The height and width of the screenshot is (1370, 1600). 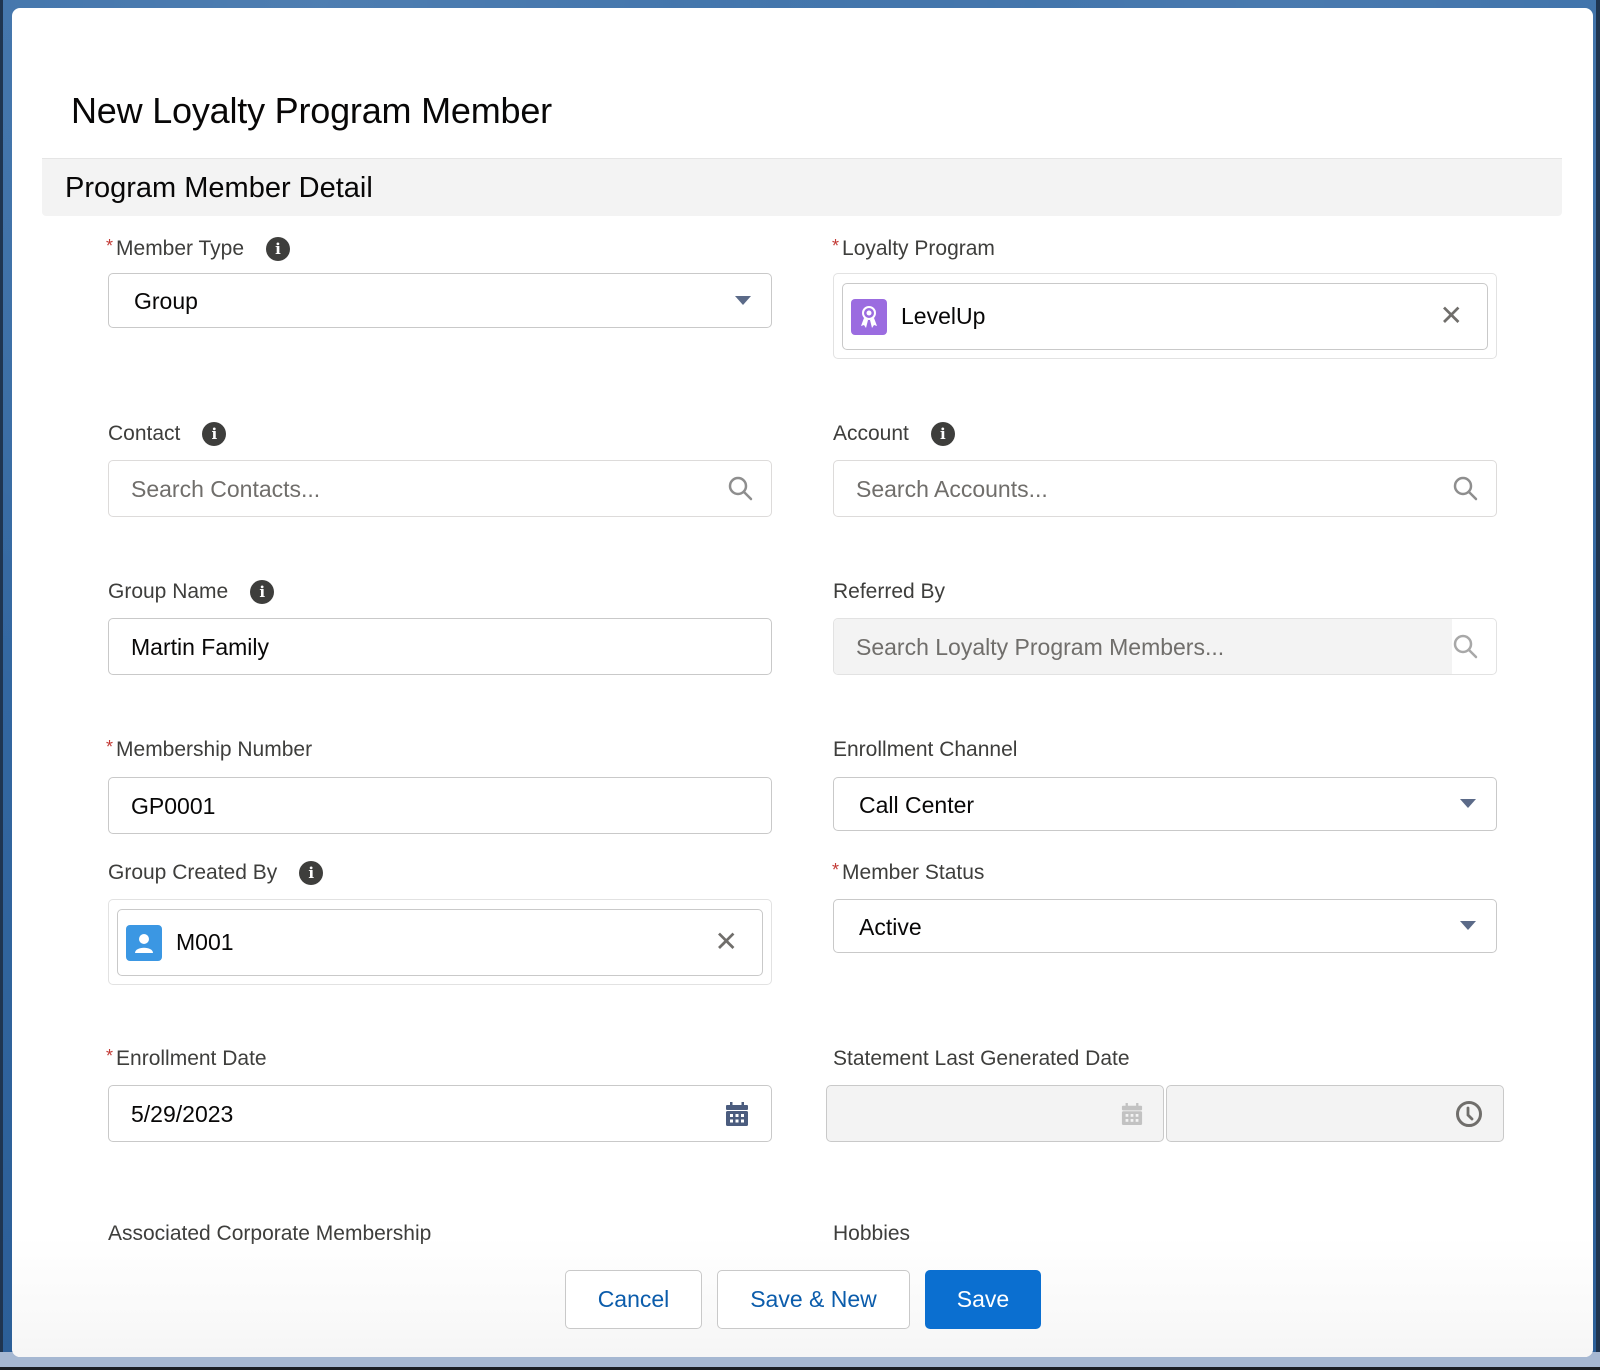 What do you see at coordinates (869, 317) in the screenshot?
I see `loyalty-program-icon` at bounding box center [869, 317].